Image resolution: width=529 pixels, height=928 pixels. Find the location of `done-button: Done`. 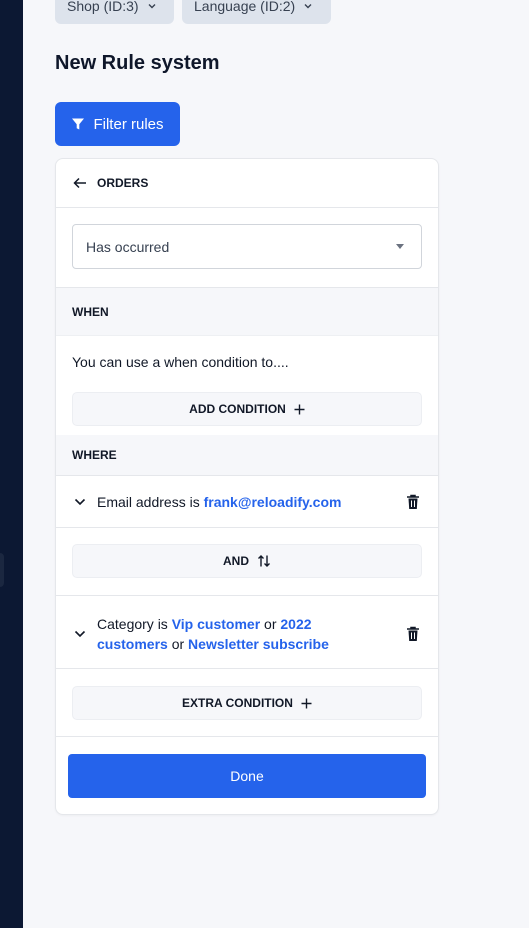

done-button: Done is located at coordinates (247, 776).